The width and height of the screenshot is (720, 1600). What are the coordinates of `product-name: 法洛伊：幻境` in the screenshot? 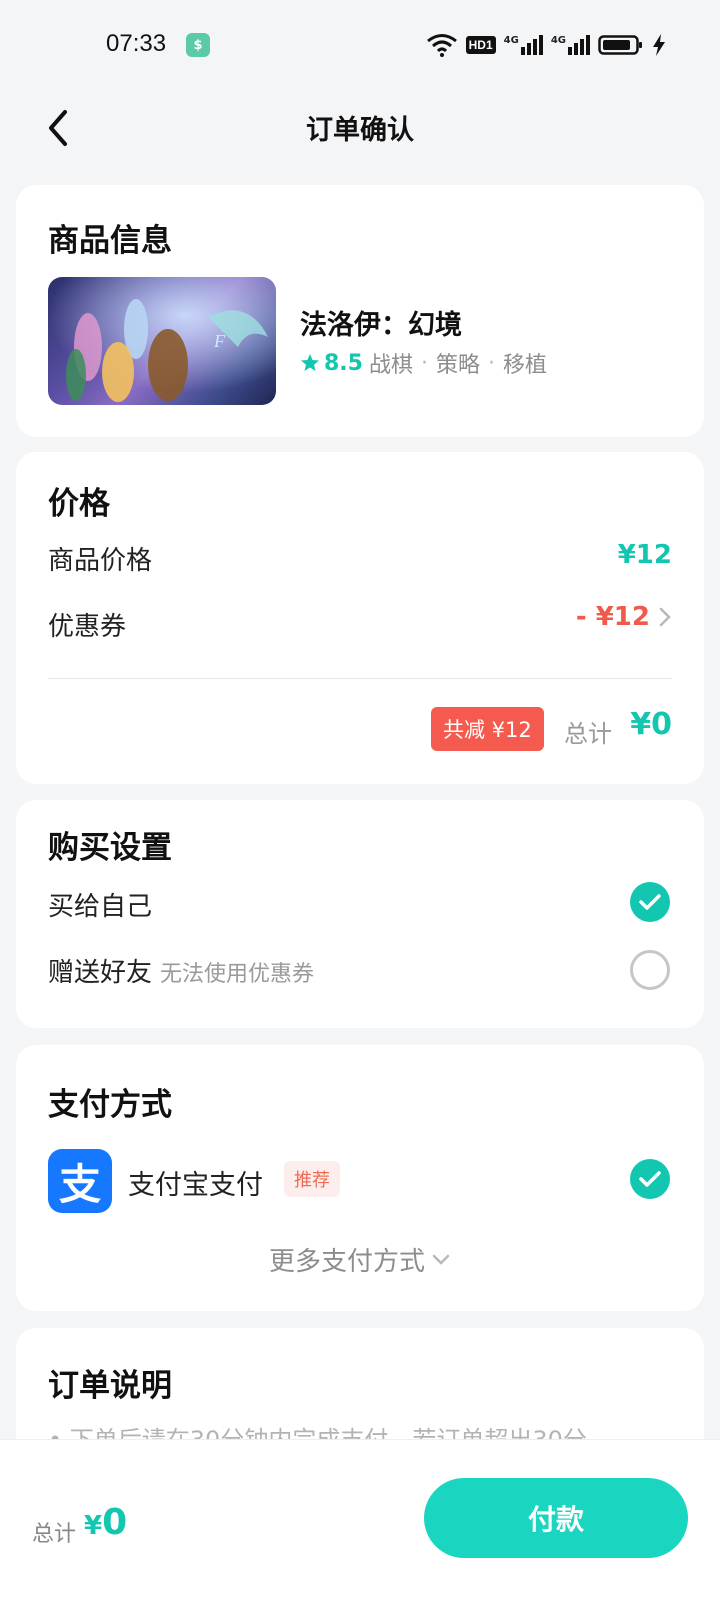 It's located at (381, 325).